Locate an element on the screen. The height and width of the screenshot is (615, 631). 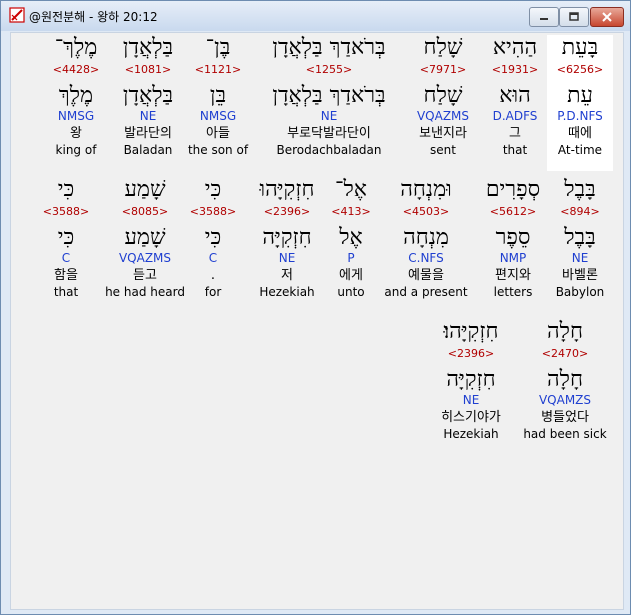
lemma-word: מִנְחָה is located at coordinates (426, 237).